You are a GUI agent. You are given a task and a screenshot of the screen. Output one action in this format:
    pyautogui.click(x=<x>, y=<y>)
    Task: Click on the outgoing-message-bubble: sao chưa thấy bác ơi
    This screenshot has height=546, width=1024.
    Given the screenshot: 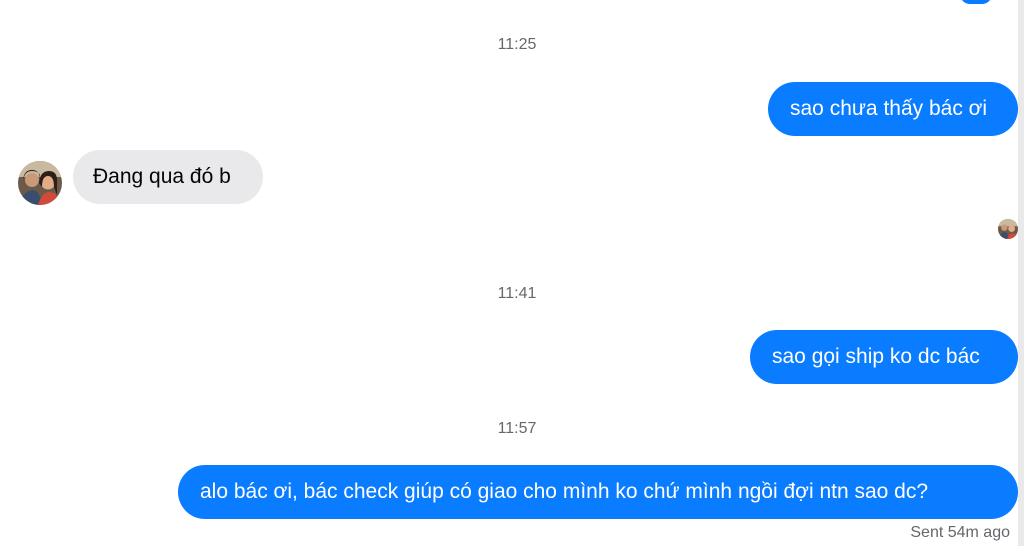 What is the action you would take?
    pyautogui.click(x=893, y=109)
    